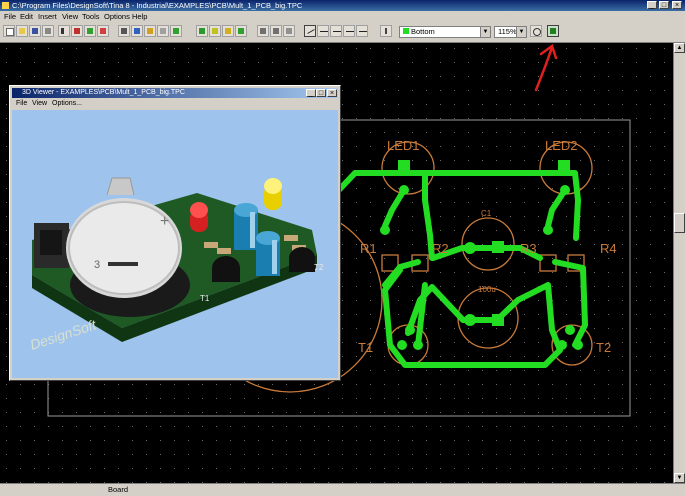 Image resolution: width=685 pixels, height=496 pixels. Describe the element at coordinates (679, 223) in the screenshot. I see `scroll-thumb` at that location.